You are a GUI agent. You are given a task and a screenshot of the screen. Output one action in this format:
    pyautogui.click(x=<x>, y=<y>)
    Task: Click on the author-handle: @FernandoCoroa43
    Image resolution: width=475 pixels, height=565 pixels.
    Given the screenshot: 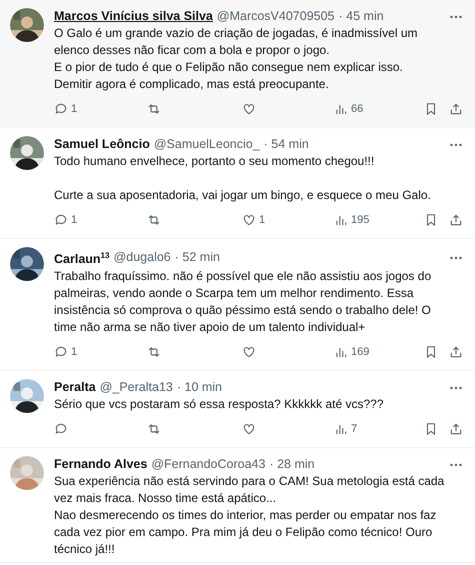 What is the action you would take?
    pyautogui.click(x=208, y=465)
    